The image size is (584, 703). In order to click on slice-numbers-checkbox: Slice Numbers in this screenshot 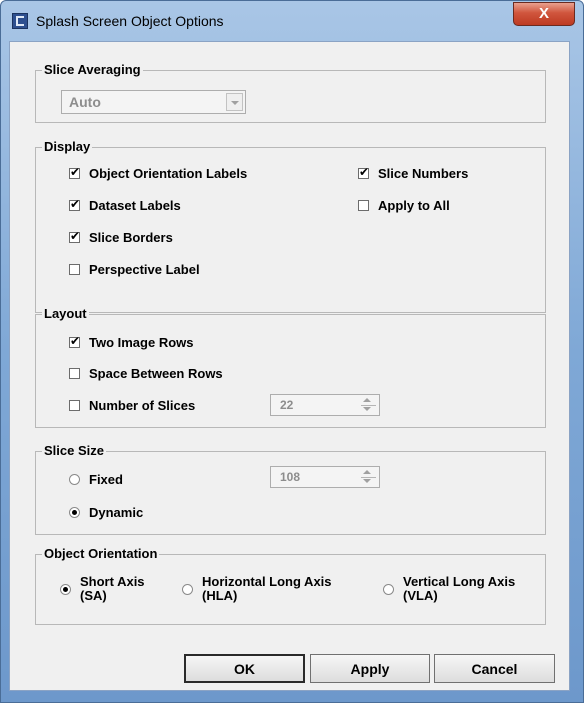, I will do `click(413, 173)`.